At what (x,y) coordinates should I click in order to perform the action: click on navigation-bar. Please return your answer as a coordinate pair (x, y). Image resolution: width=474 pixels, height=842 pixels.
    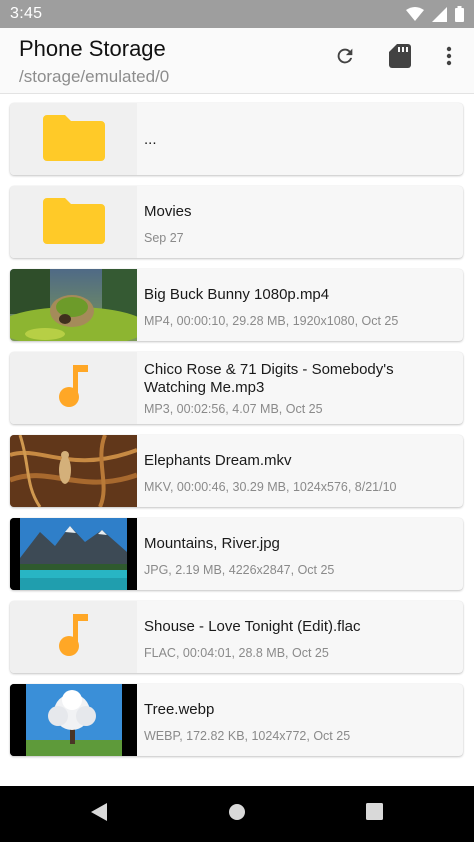
    Looking at the image, I should click on (237, 814).